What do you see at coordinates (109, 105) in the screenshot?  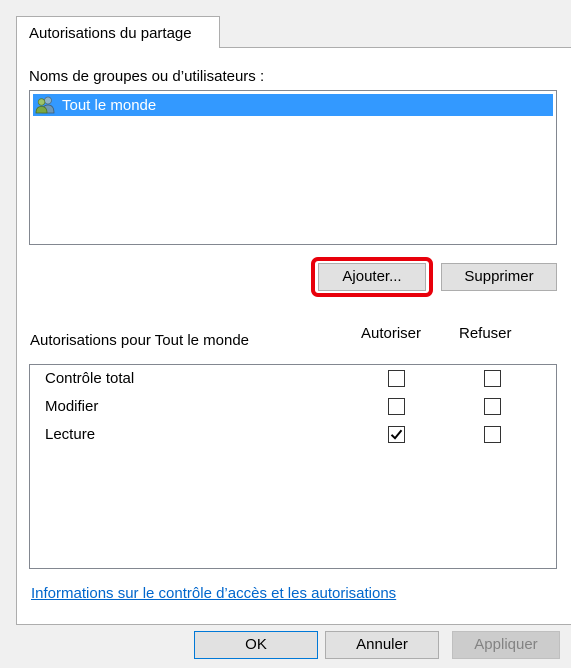 I see `list-item-label: Tout le monde` at bounding box center [109, 105].